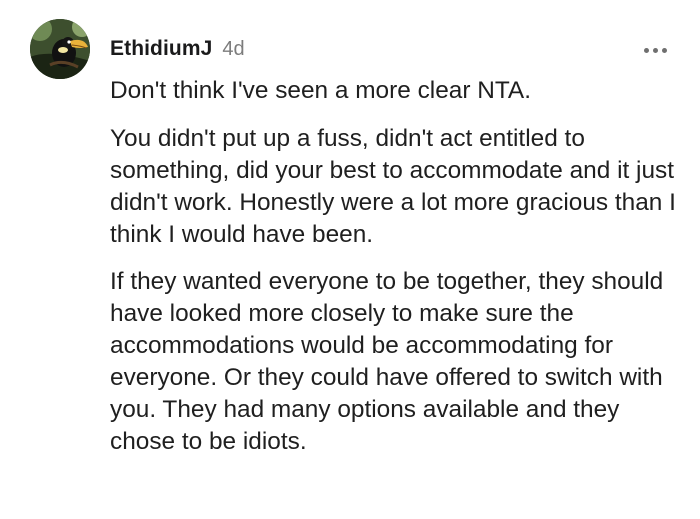  I want to click on comment-paragraph: Don't think I've seen a more clear NTA., so click(320, 90).